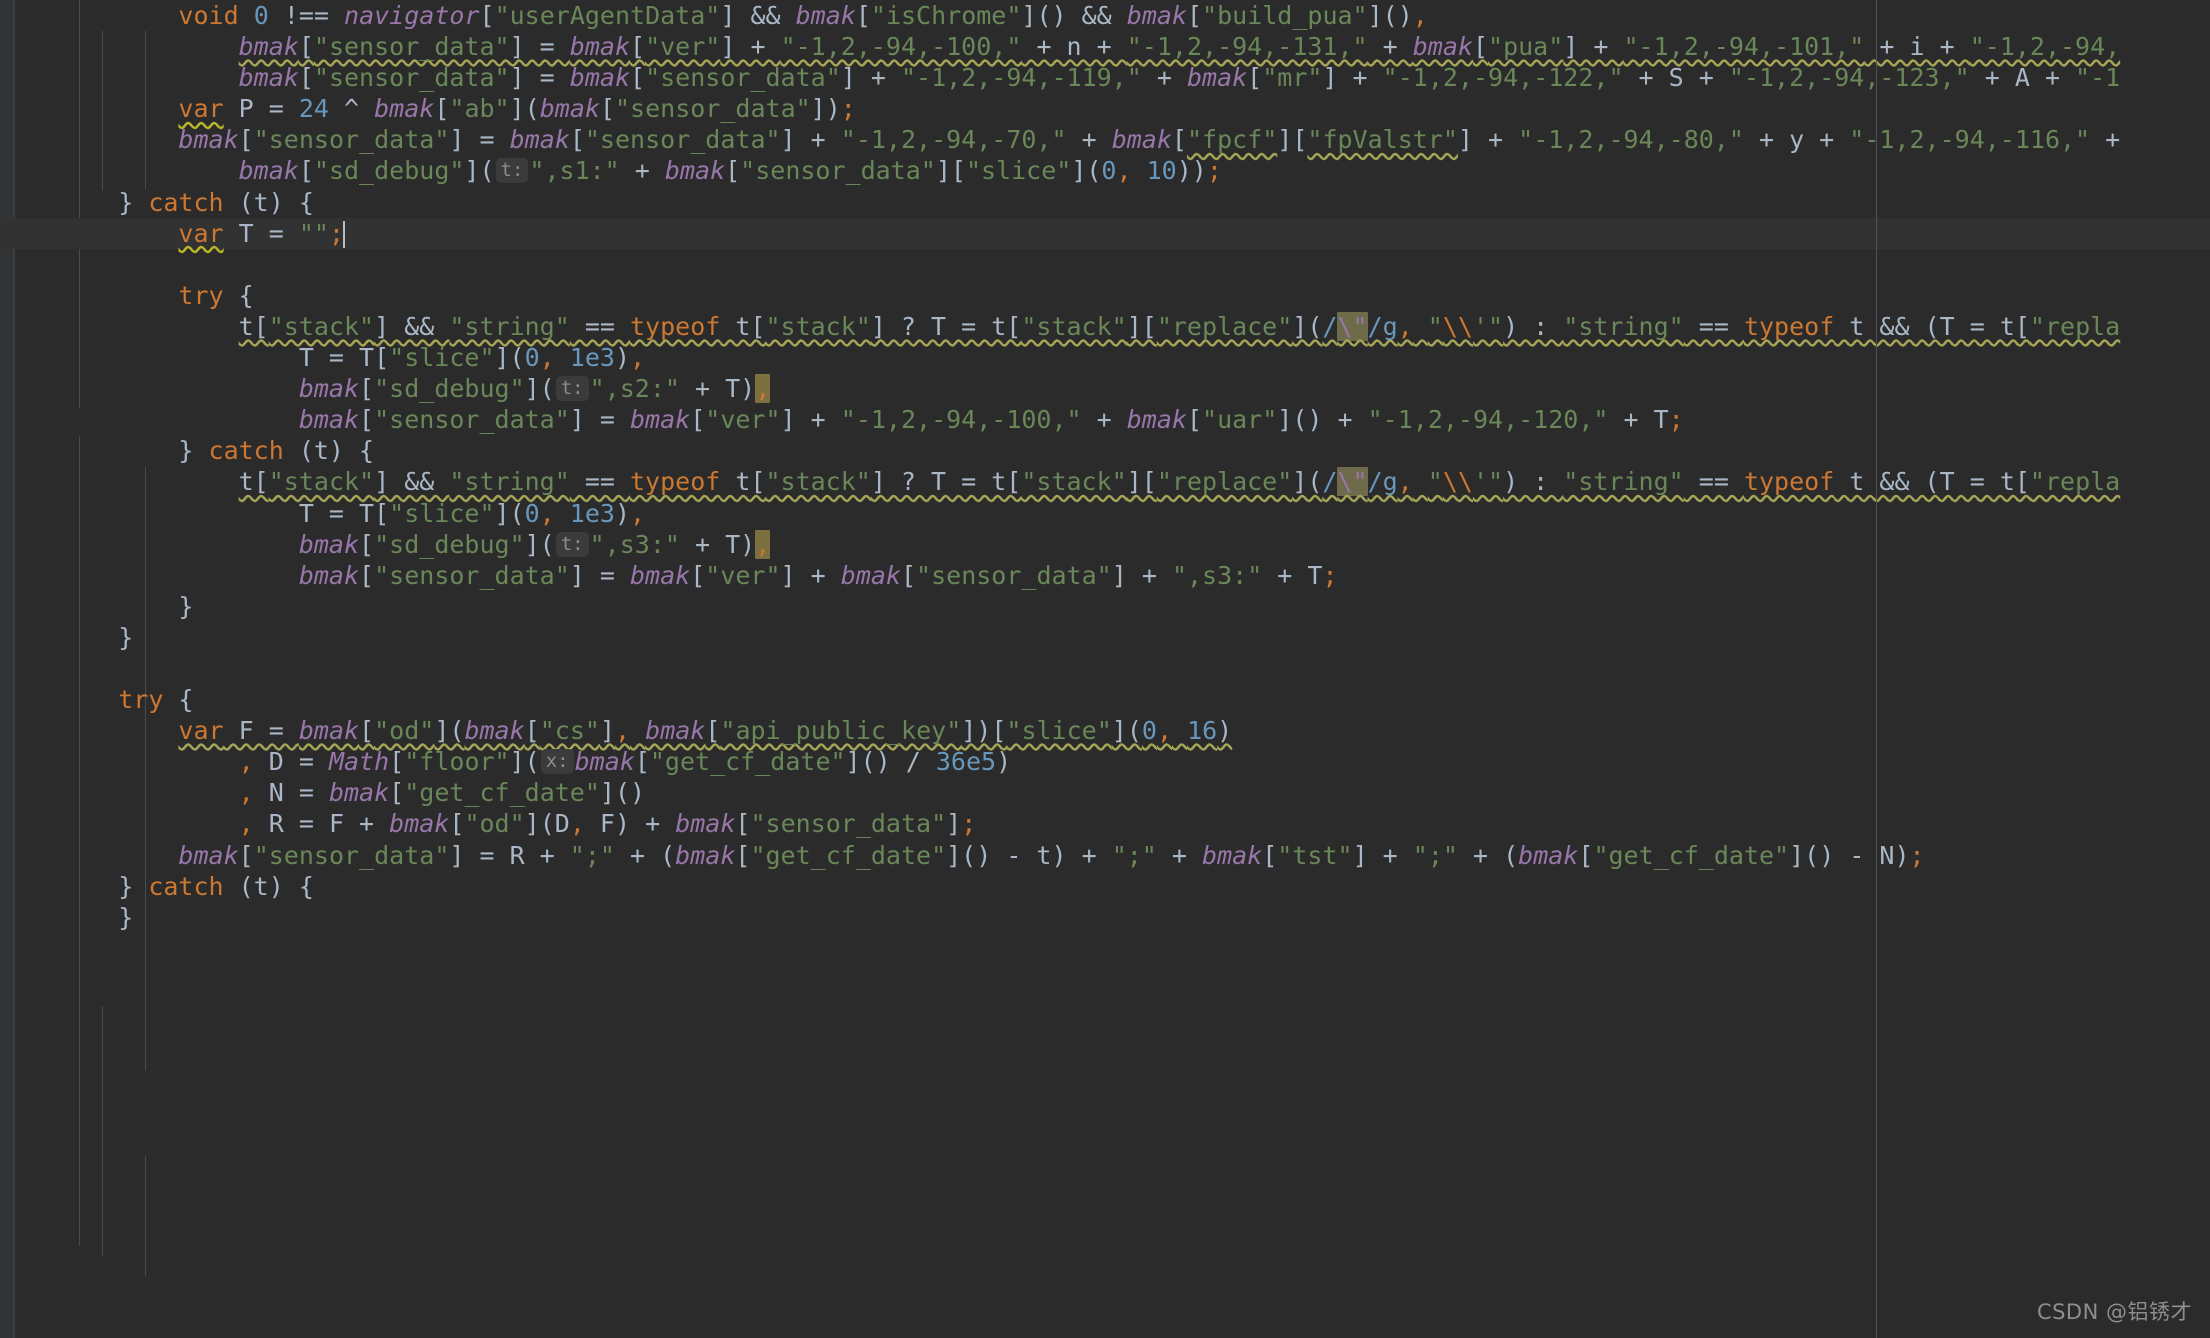 The image size is (2210, 1338). Describe the element at coordinates (1105, 233) in the screenshot. I see `code-line-current: var T = "";` at that location.